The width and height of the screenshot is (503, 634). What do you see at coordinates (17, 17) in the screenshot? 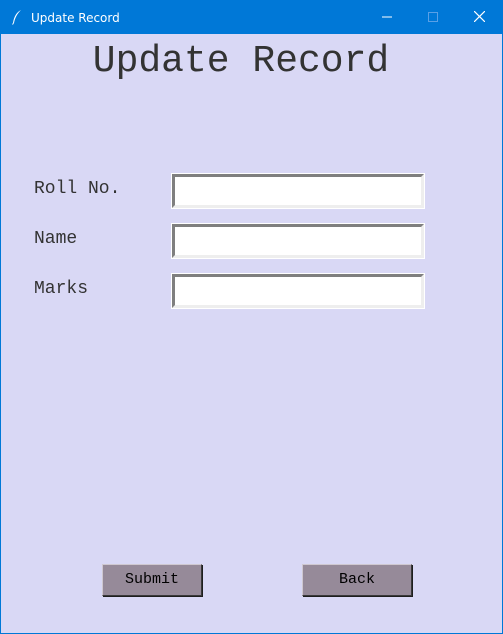
I see `feather-icon` at bounding box center [17, 17].